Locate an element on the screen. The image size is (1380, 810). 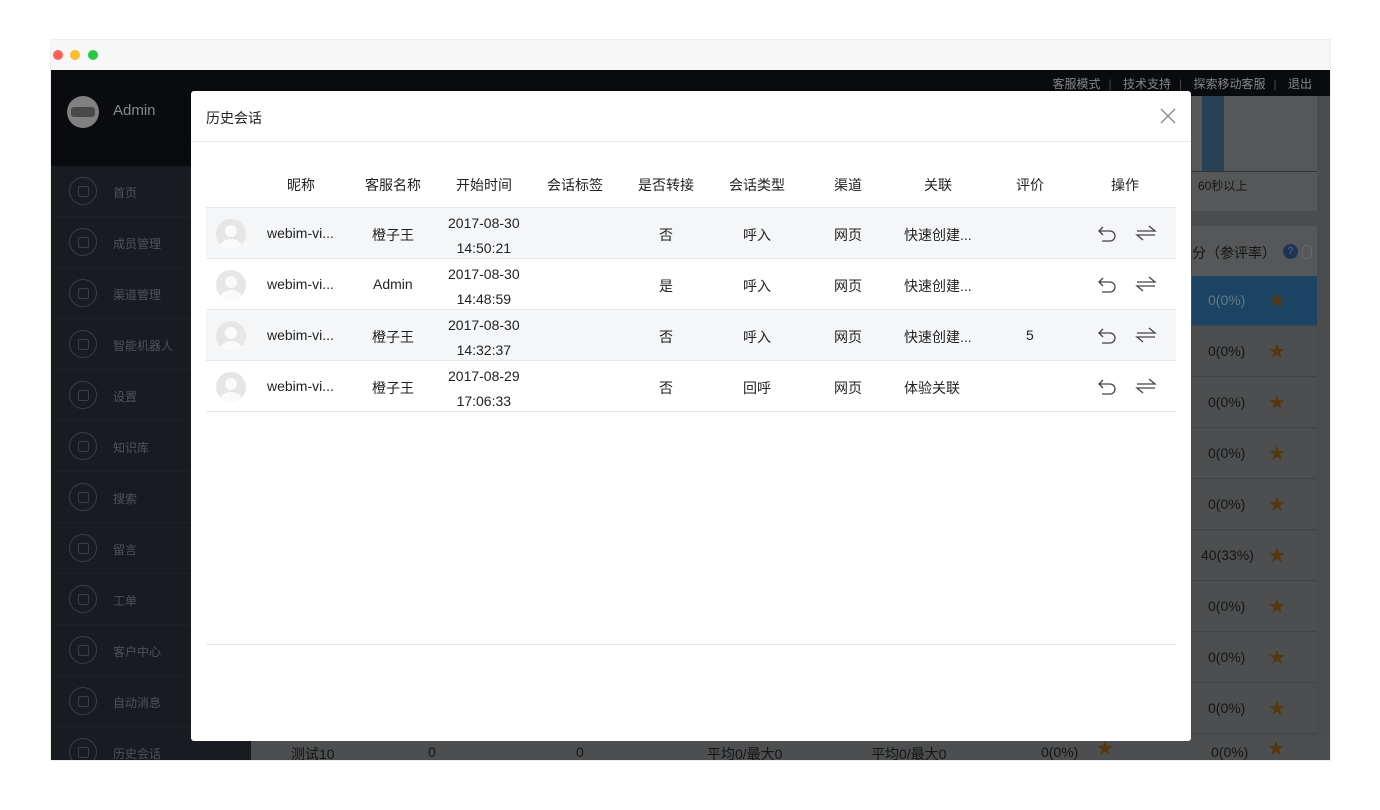
cell-link: 体验关联 is located at coordinates (932, 388).